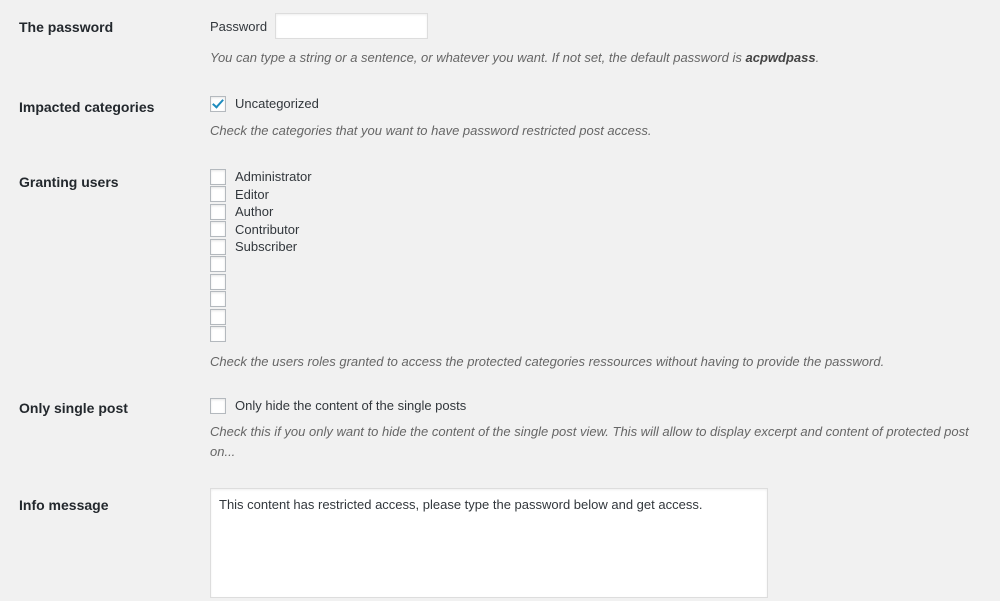 This screenshot has width=1000, height=601. Describe the element at coordinates (105, 537) in the screenshot. I see `row-label-cell-info-message: Info message` at that location.